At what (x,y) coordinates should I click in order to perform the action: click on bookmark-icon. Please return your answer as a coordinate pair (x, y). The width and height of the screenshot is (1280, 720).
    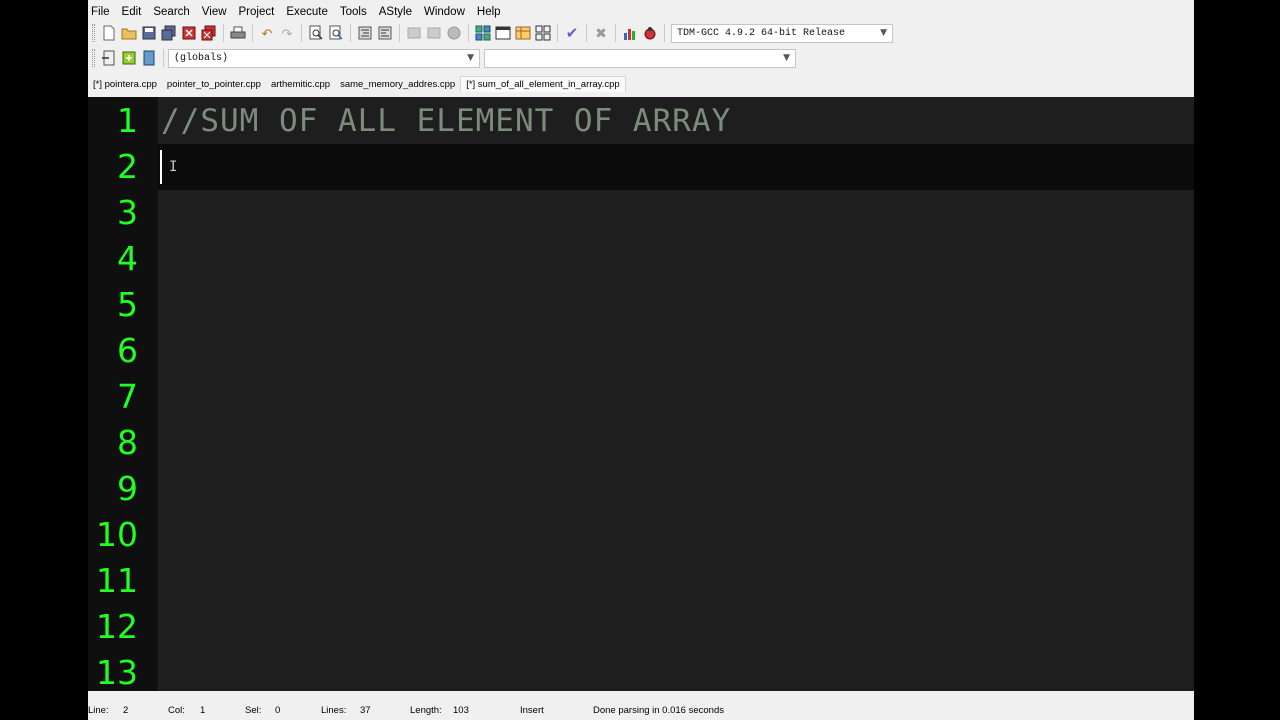
    Looking at the image, I should click on (454, 33).